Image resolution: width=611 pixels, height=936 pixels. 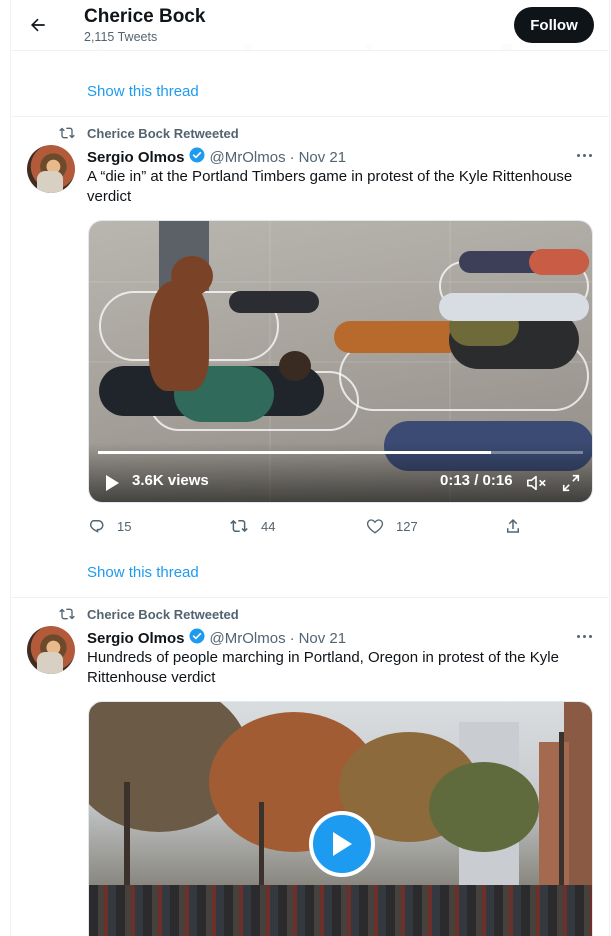 What do you see at coordinates (124, 526) in the screenshot?
I see `reply-count: 15` at bounding box center [124, 526].